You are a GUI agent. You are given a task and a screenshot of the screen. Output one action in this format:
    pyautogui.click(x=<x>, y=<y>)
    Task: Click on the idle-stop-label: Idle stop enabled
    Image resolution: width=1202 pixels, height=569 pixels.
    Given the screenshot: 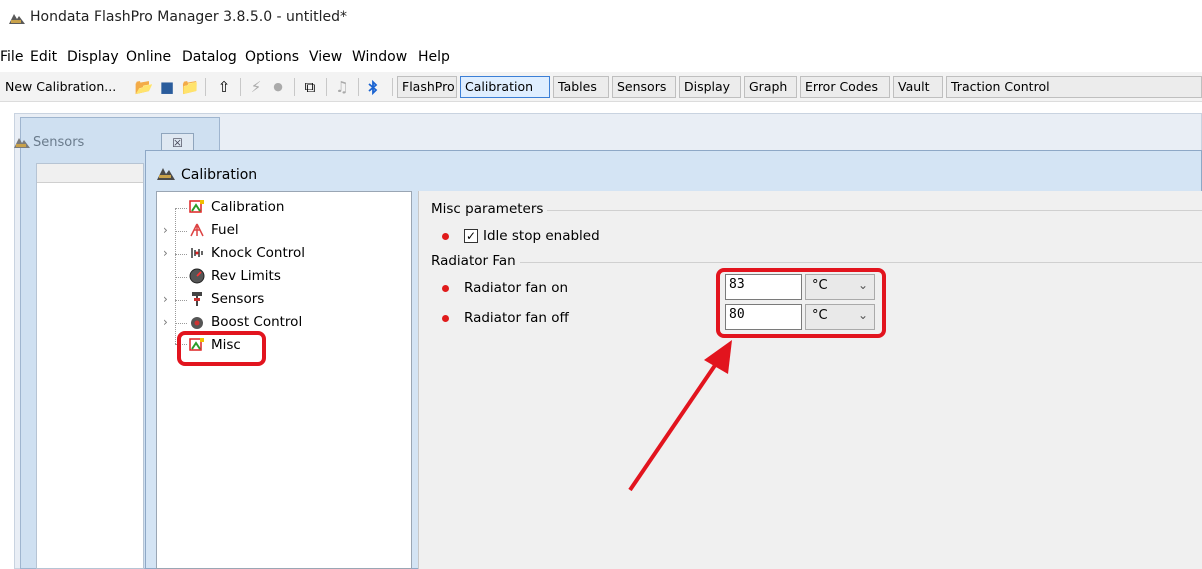 What is the action you would take?
    pyautogui.click(x=541, y=236)
    